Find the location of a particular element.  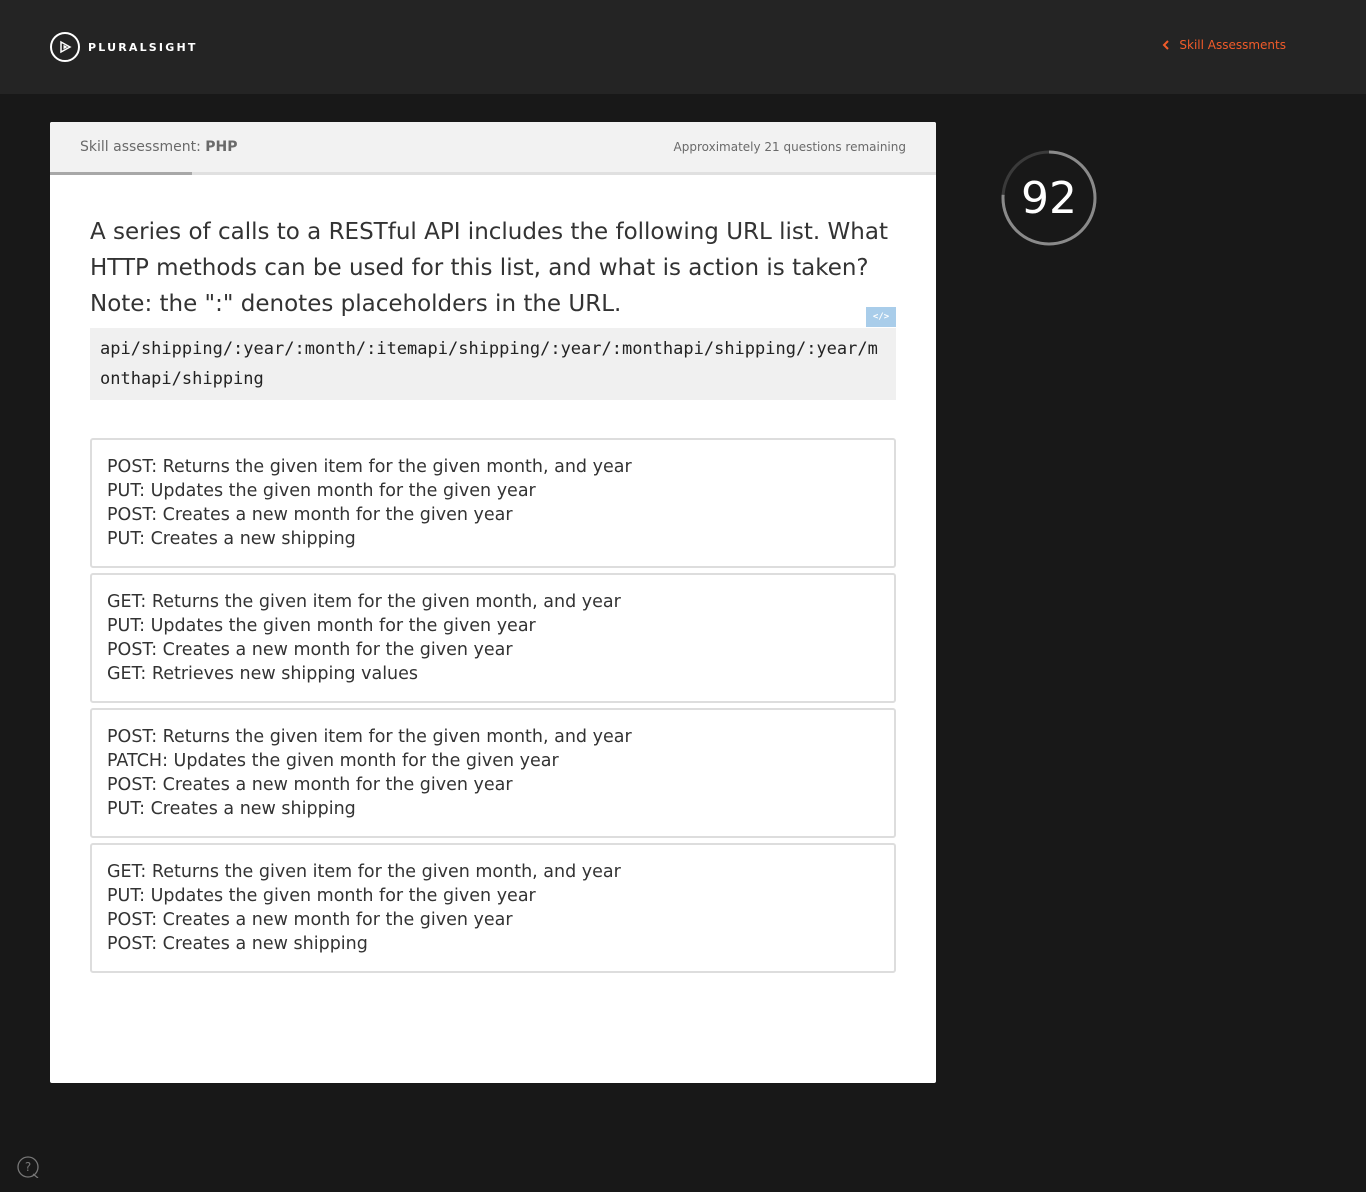

assessment-subject: PHP is located at coordinates (221, 147).